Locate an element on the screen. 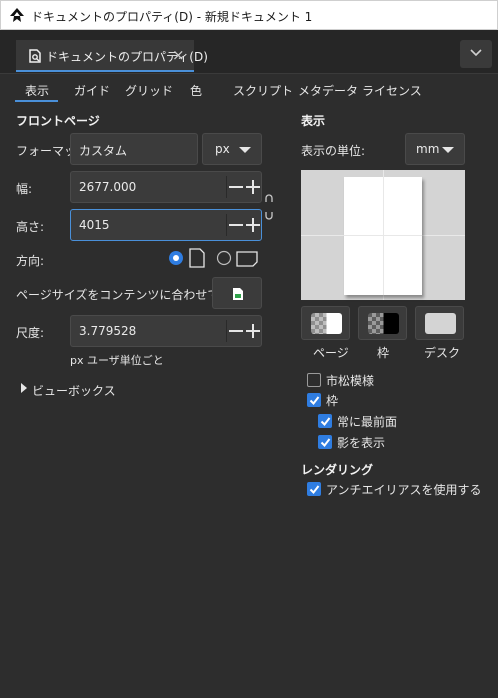 The height and width of the screenshot is (698, 498). border-color-button is located at coordinates (382, 323).